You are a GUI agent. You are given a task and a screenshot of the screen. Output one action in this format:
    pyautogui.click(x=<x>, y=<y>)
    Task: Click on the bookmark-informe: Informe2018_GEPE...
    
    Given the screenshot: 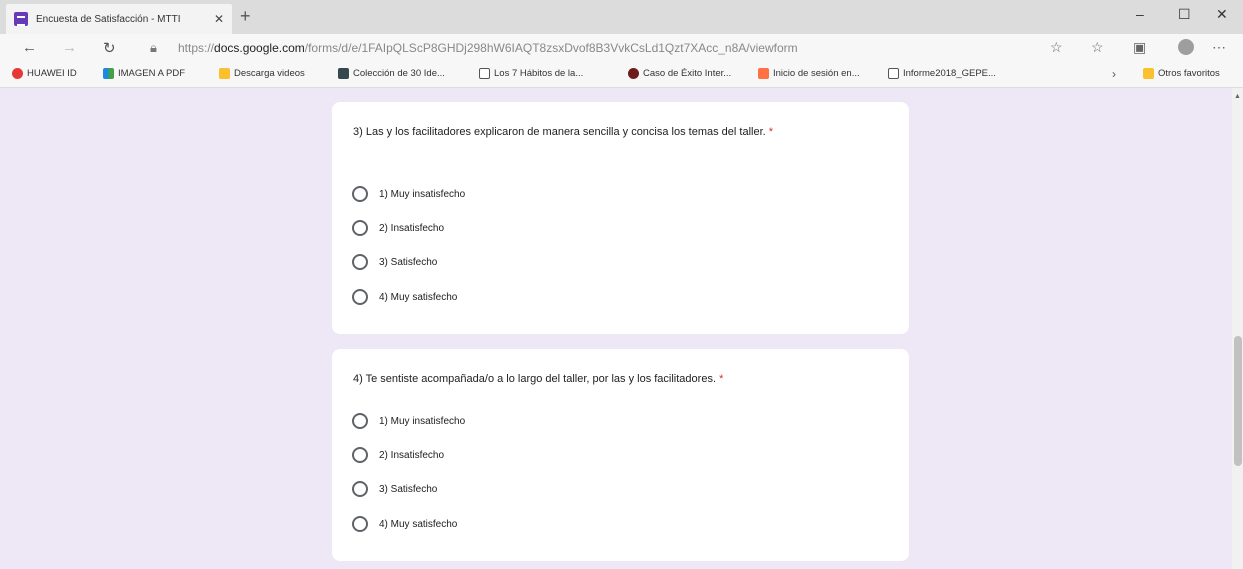 What is the action you would take?
    pyautogui.click(x=942, y=73)
    